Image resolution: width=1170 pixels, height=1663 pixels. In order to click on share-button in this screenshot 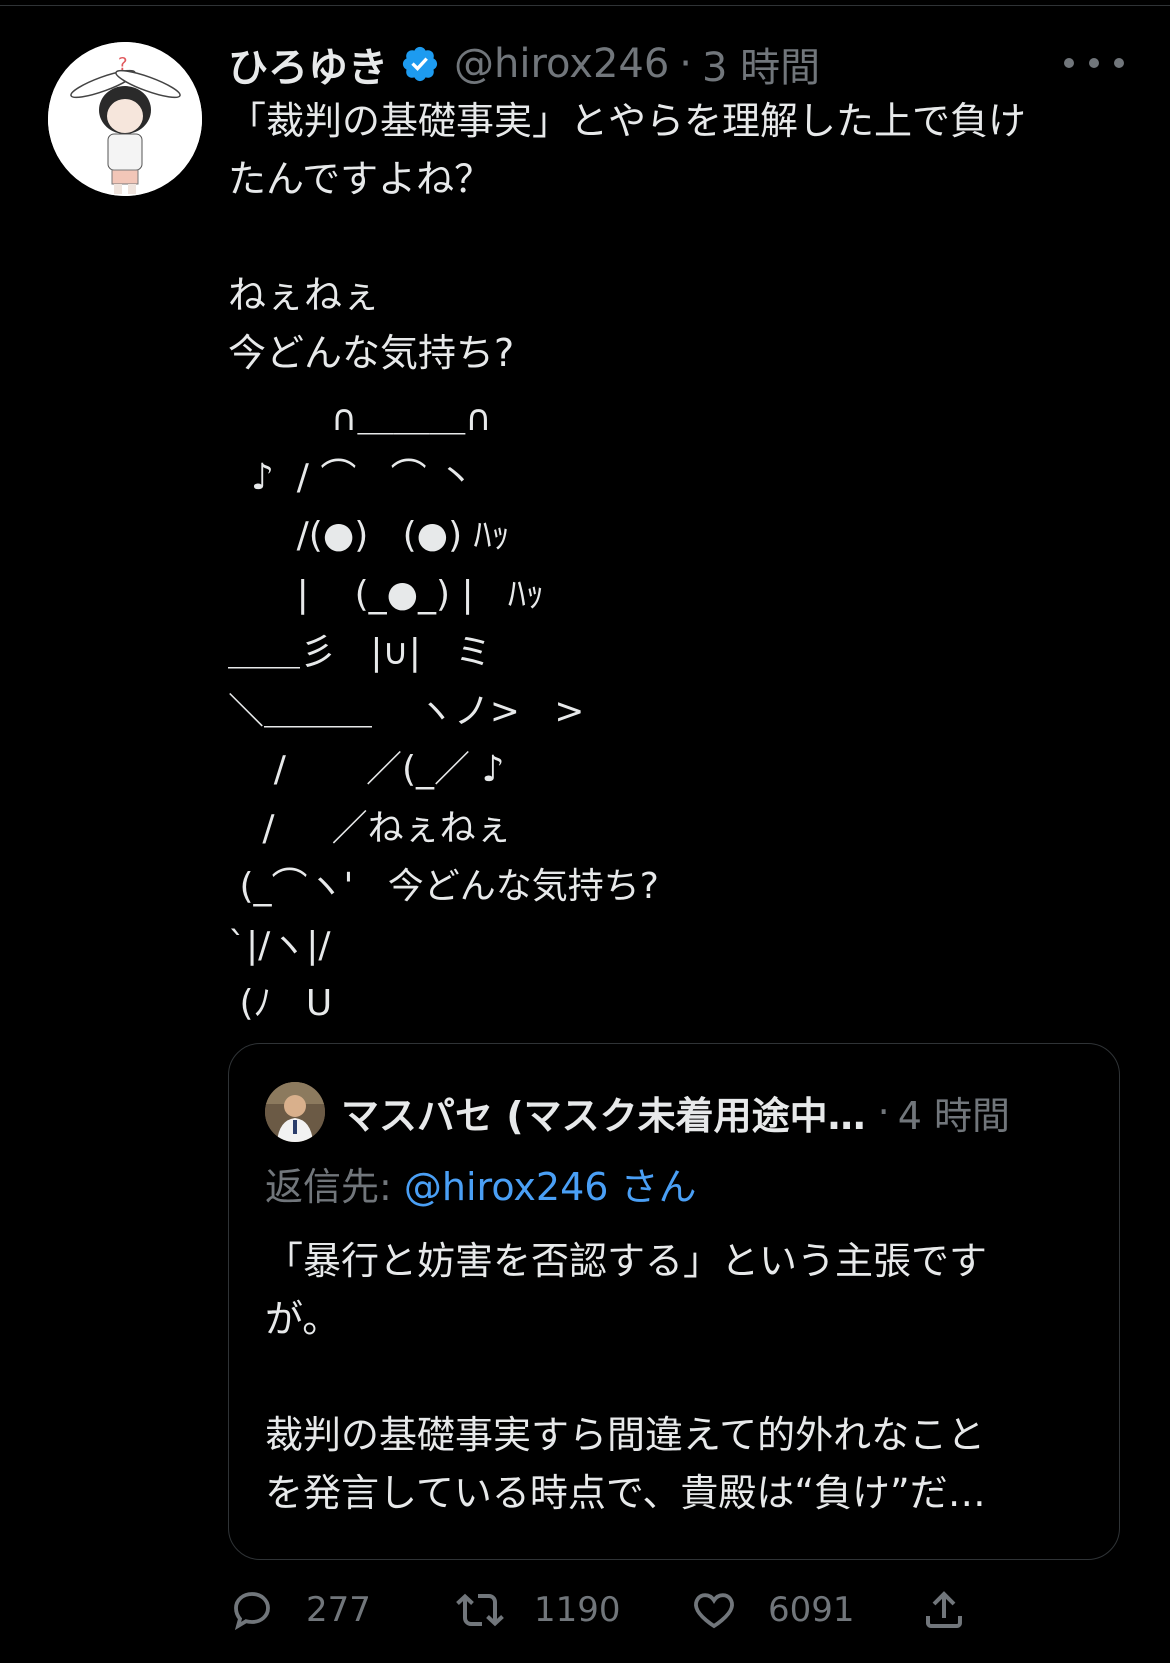, I will do `click(944, 1610)`.